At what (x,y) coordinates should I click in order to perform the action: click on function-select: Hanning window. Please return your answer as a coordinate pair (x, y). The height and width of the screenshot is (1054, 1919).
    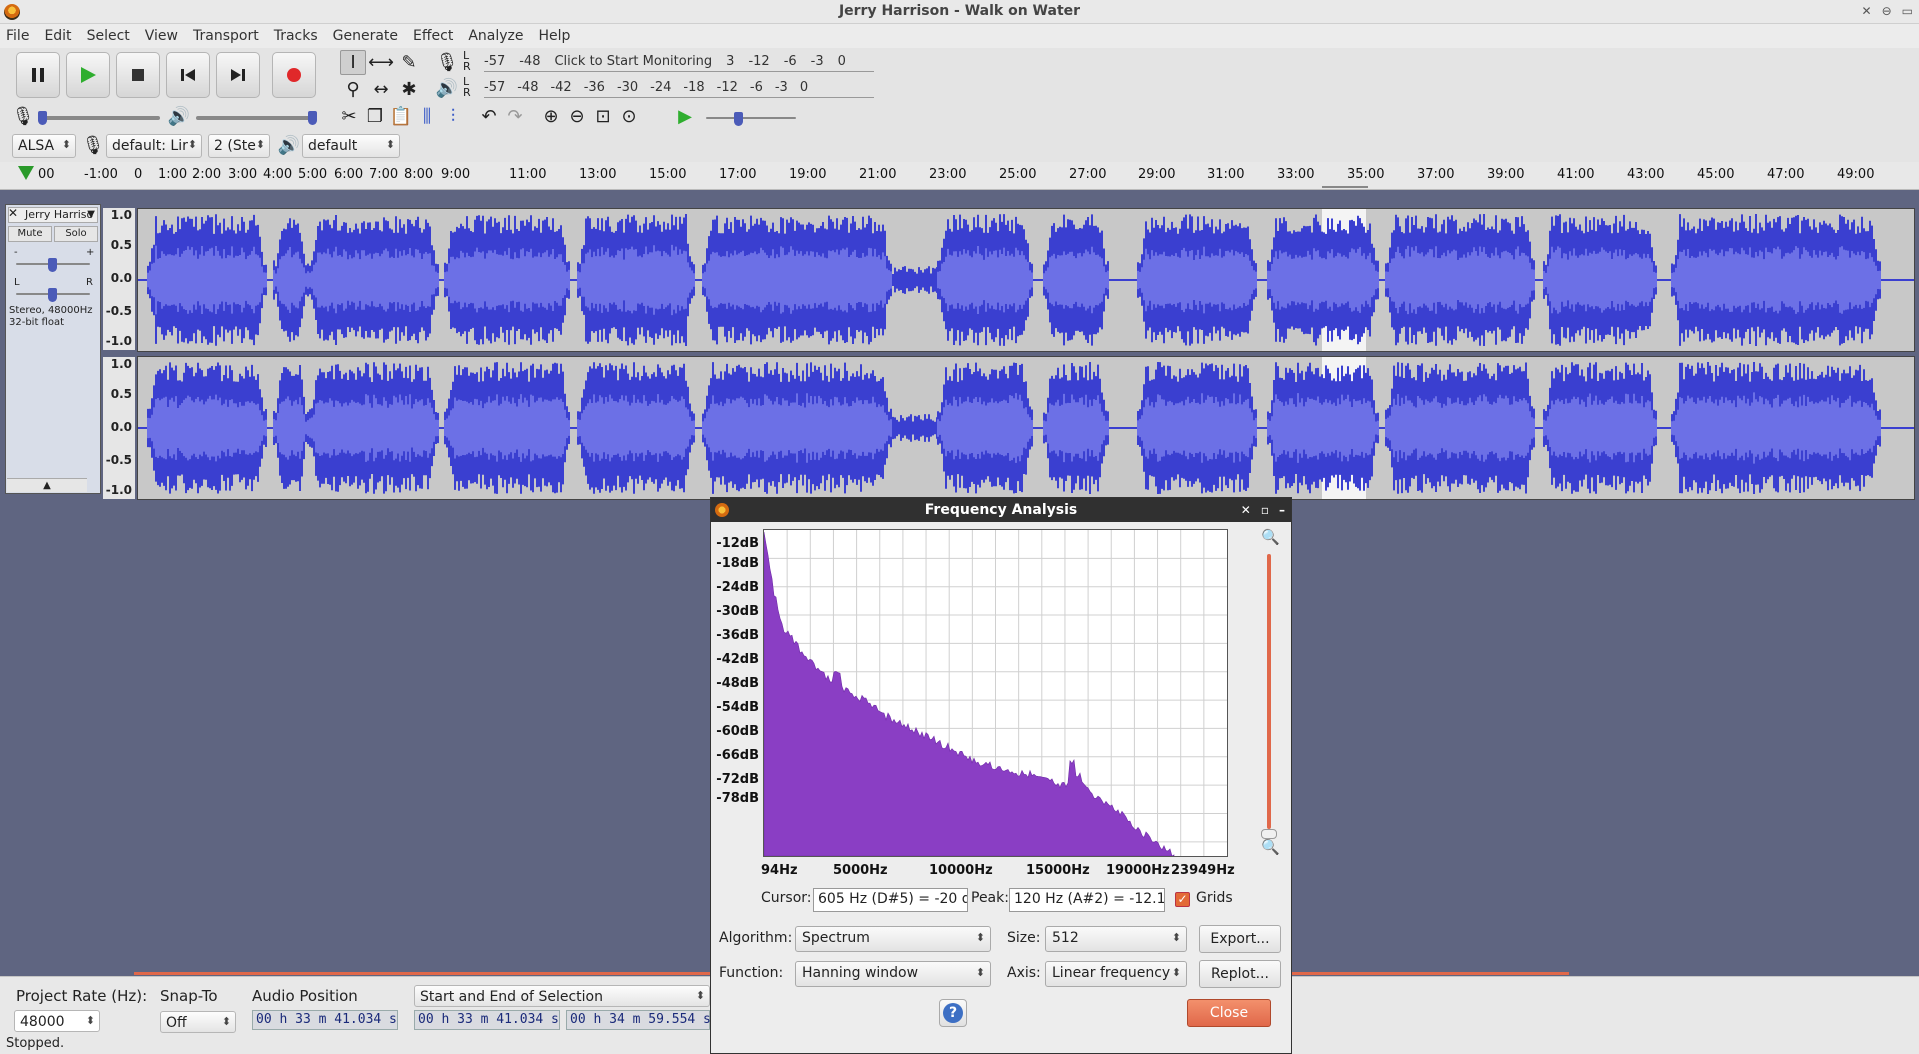
    Looking at the image, I should click on (893, 974).